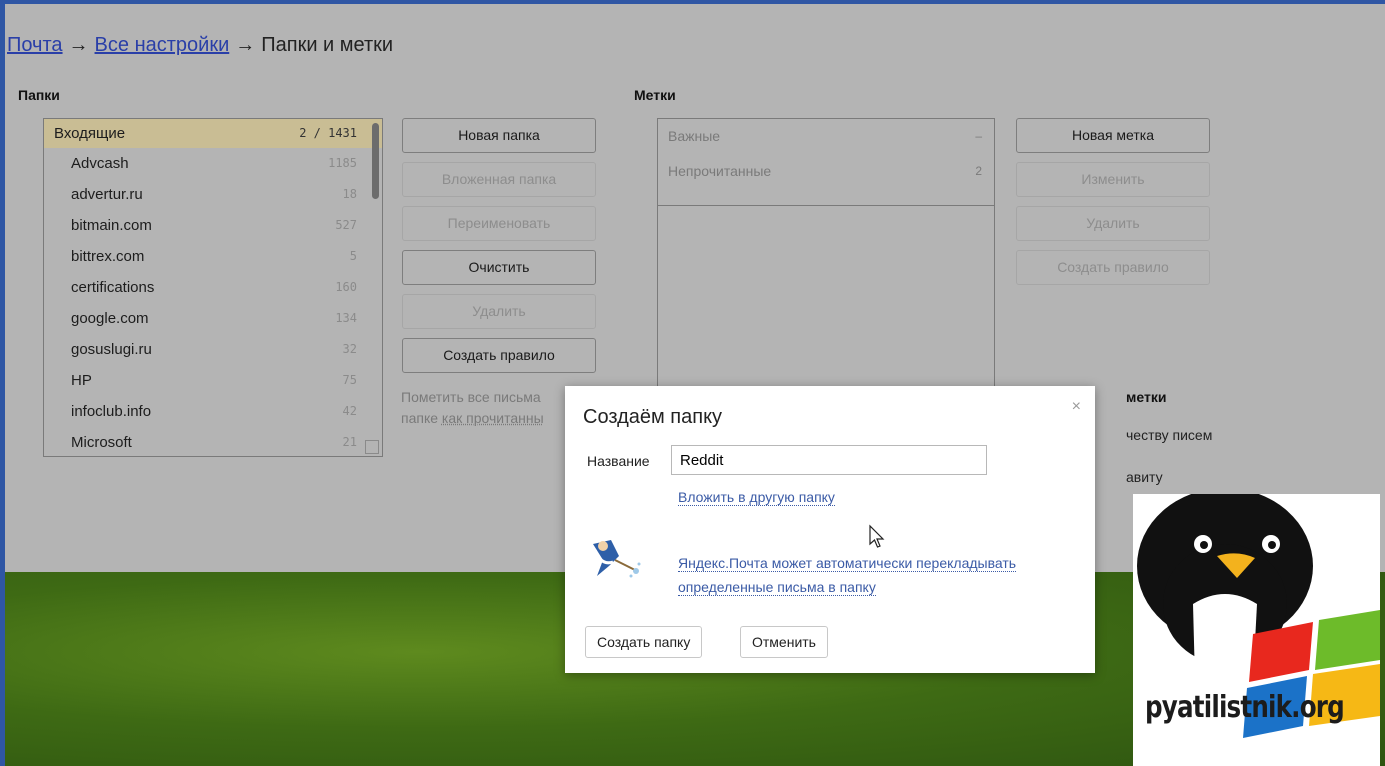 This screenshot has height=766, width=1385. What do you see at coordinates (213, 380) in the screenshot?
I see `folder-item: HP 75` at bounding box center [213, 380].